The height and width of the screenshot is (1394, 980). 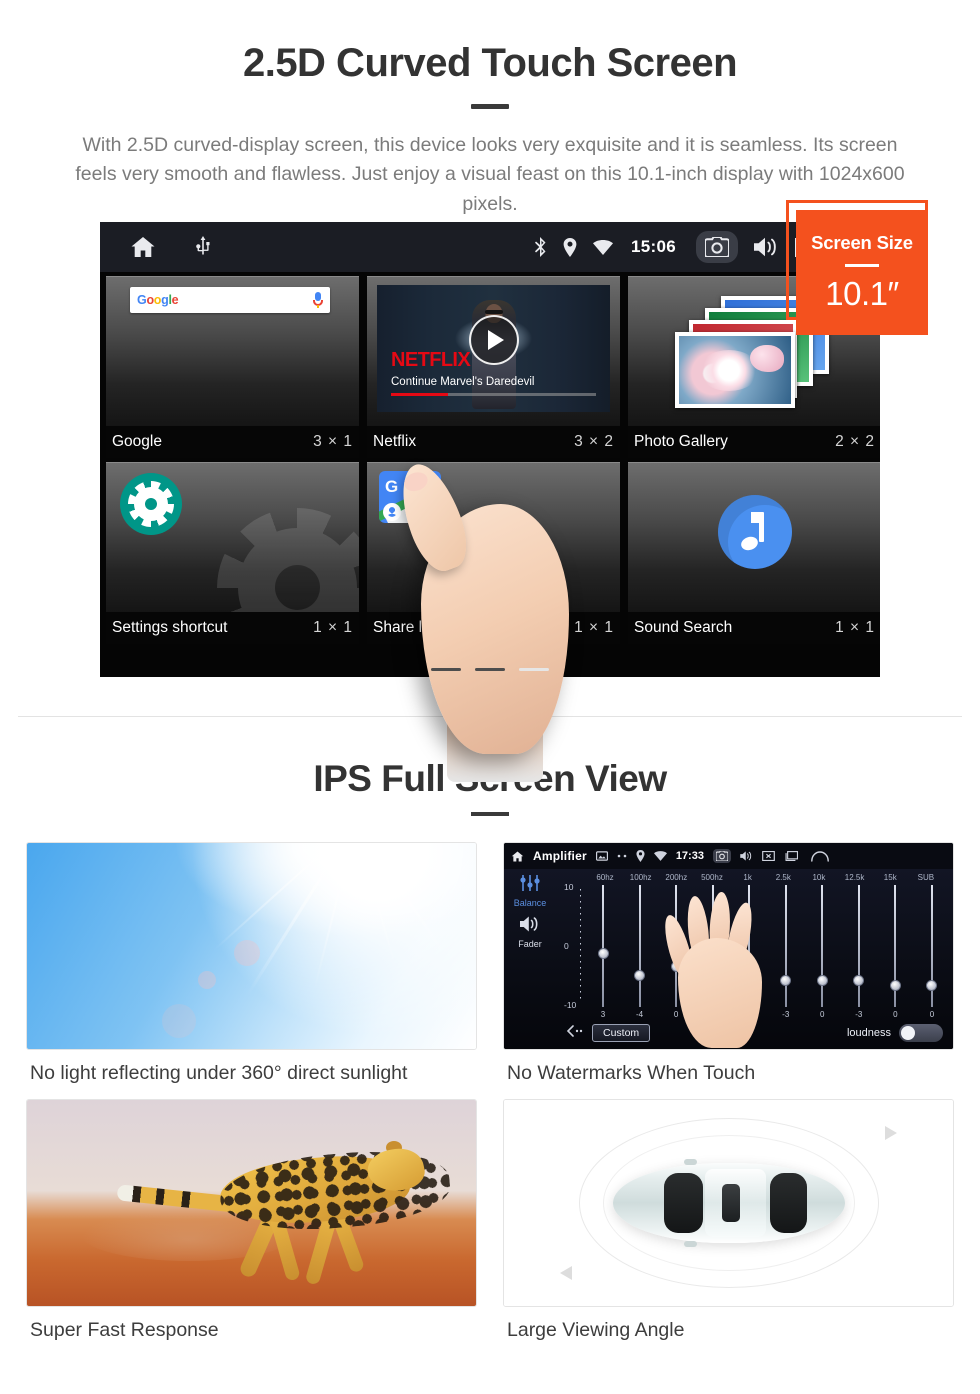 I want to click on more-icon, so click(x=622, y=856).